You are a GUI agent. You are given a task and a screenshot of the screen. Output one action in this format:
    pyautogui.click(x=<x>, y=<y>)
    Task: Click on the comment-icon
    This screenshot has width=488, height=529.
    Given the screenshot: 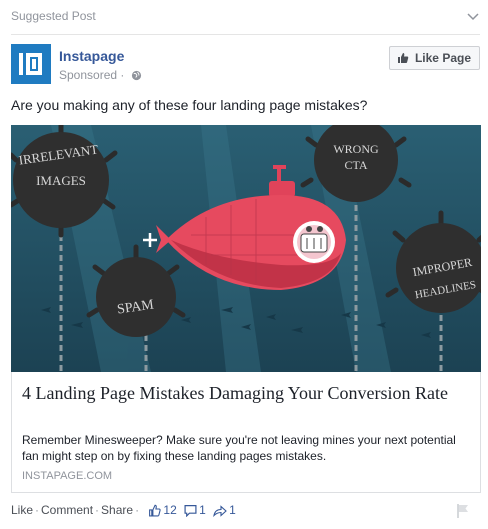 What is the action you would take?
    pyautogui.click(x=190, y=511)
    